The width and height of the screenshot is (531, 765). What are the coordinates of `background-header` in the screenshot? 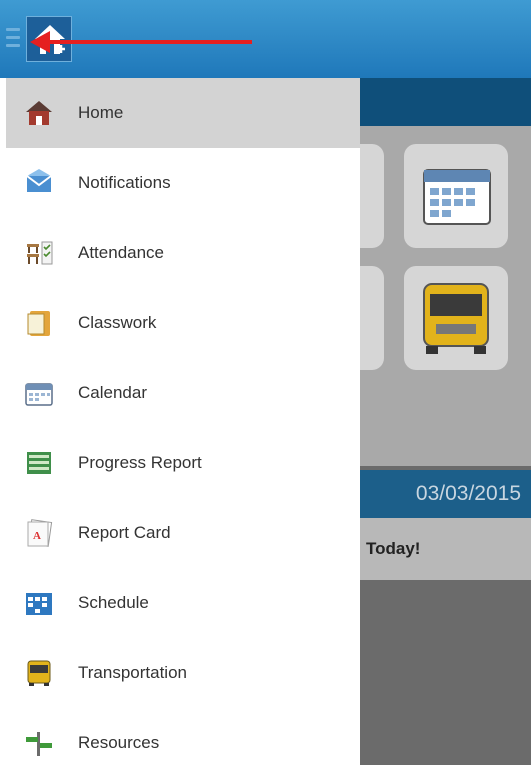 It's located at (445, 102).